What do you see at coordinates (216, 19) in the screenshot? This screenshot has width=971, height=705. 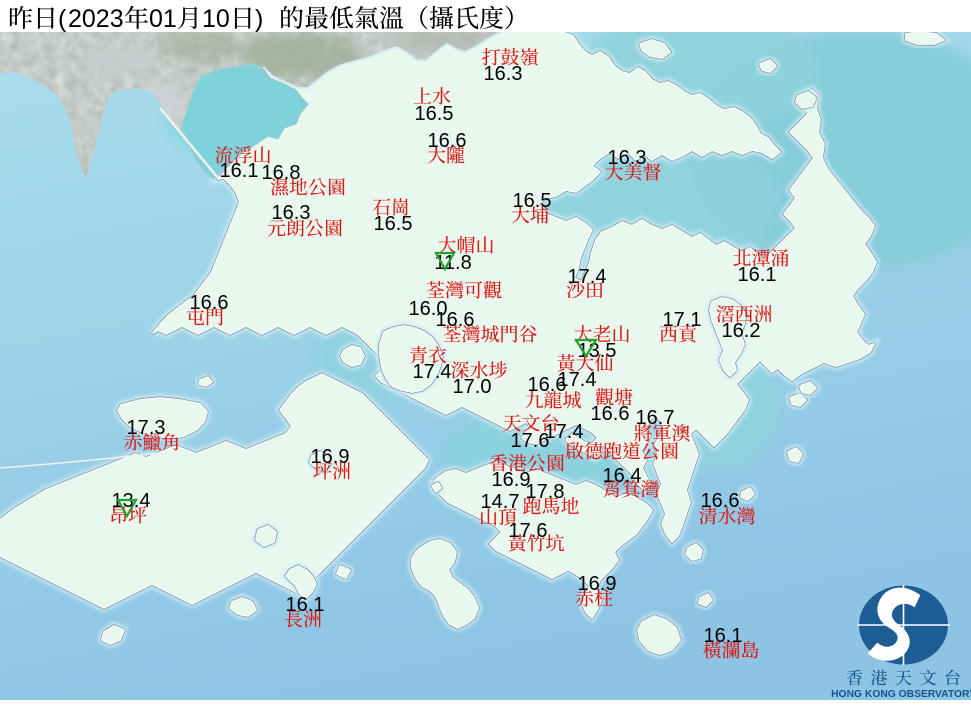 I see `svg-text: 10` at bounding box center [216, 19].